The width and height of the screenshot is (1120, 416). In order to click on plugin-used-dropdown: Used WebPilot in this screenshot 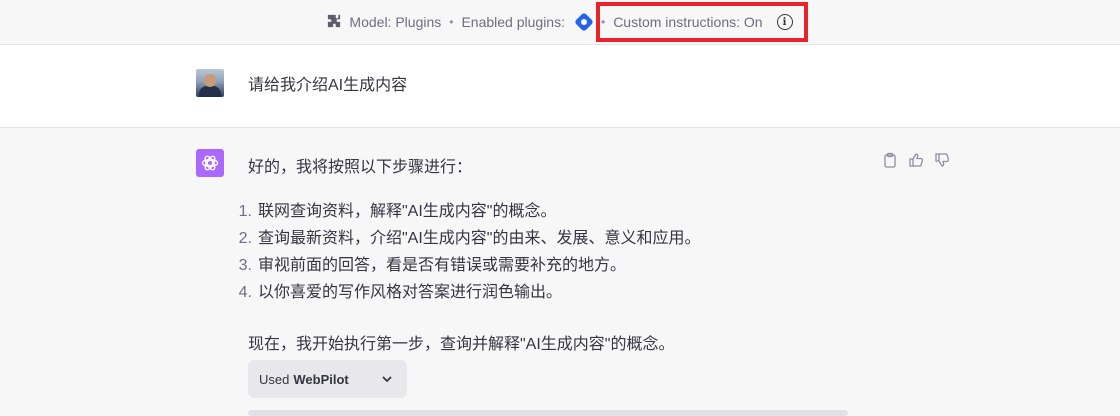, I will do `click(327, 379)`.